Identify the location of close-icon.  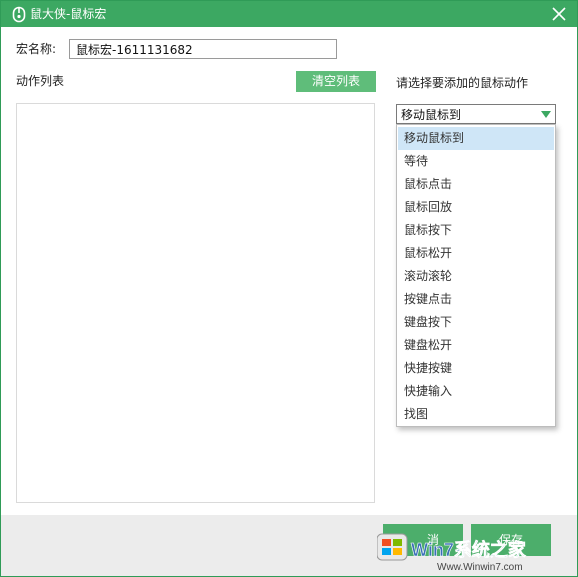
(559, 14).